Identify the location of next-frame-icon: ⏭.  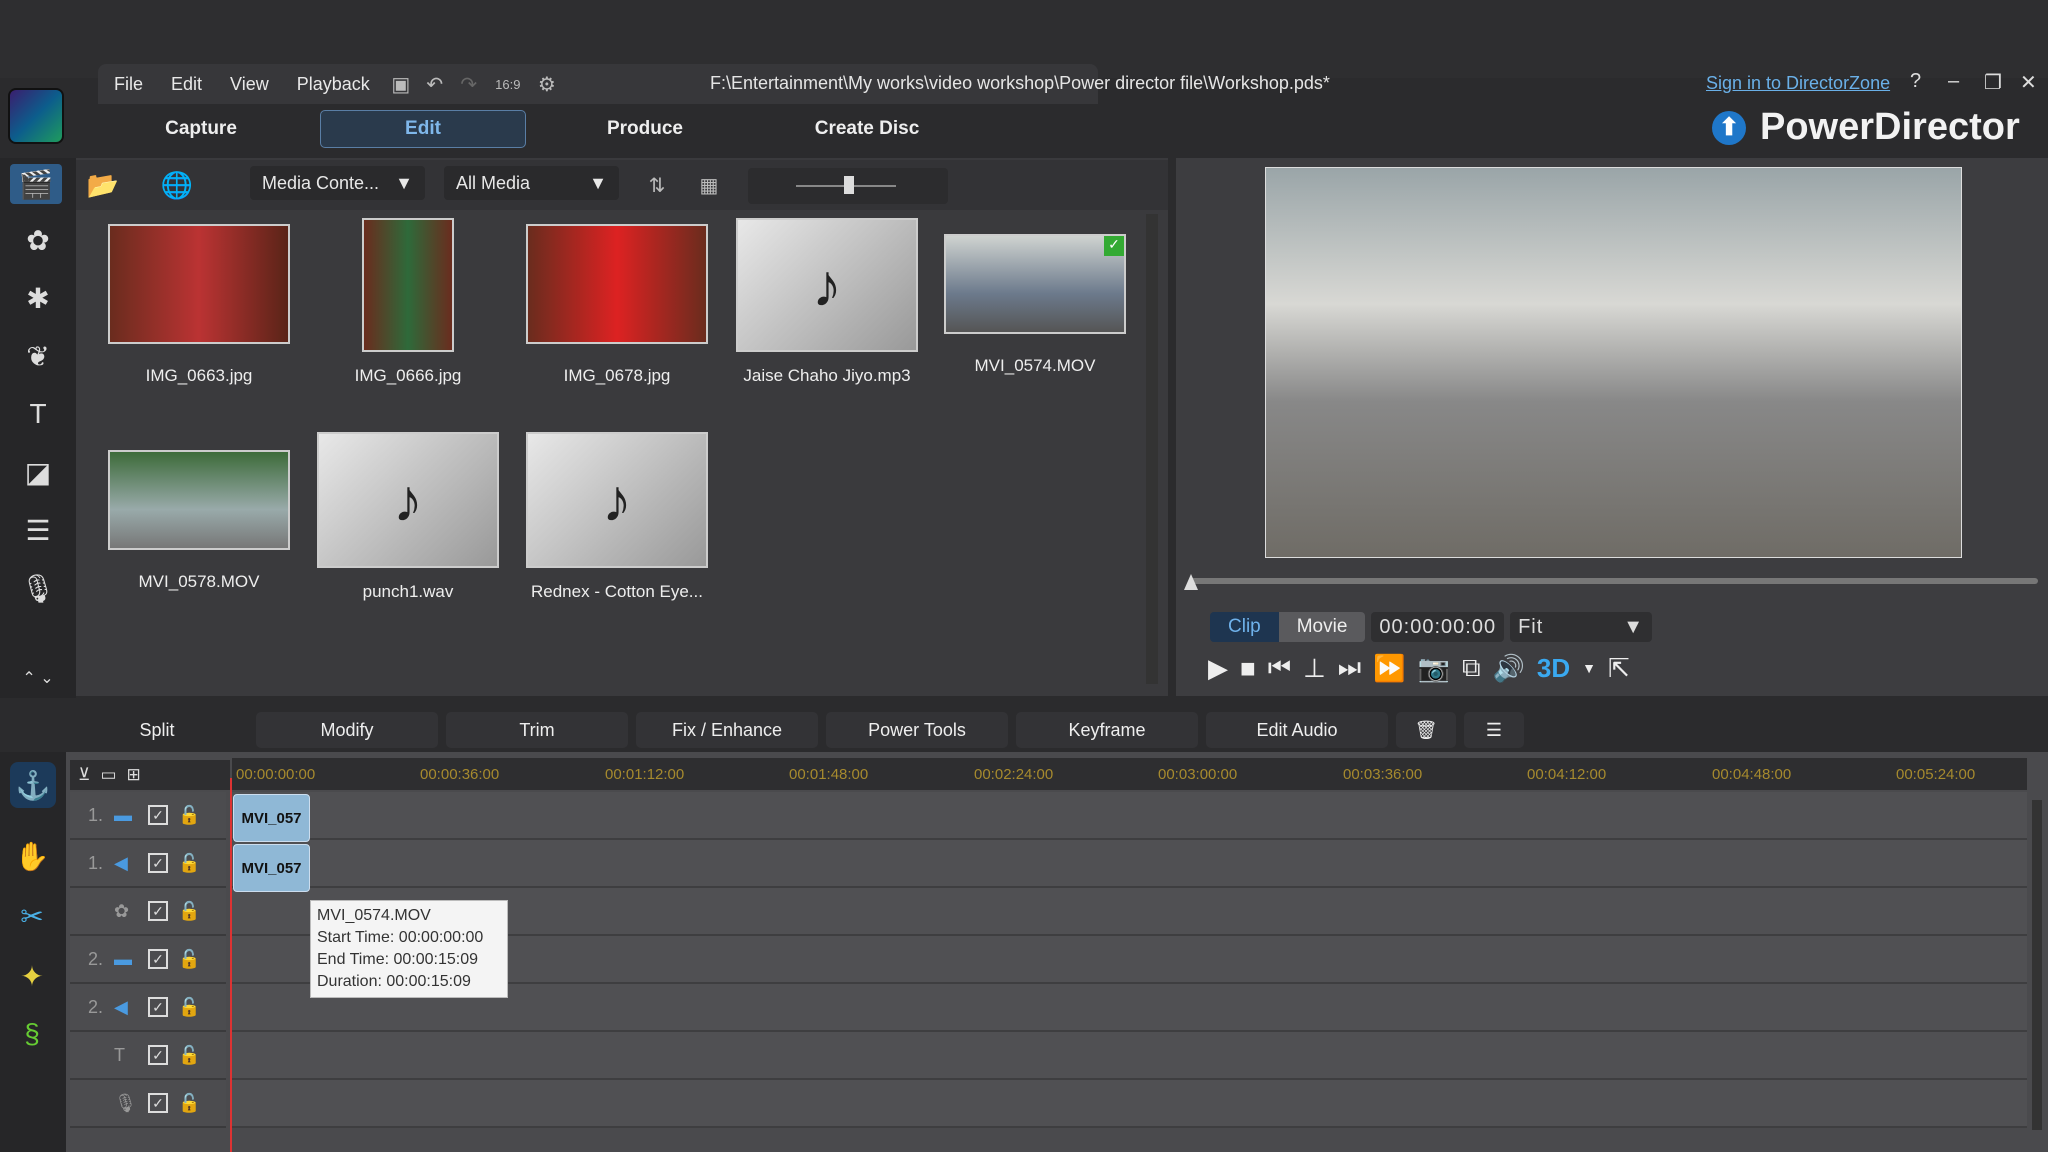
(1349, 668).